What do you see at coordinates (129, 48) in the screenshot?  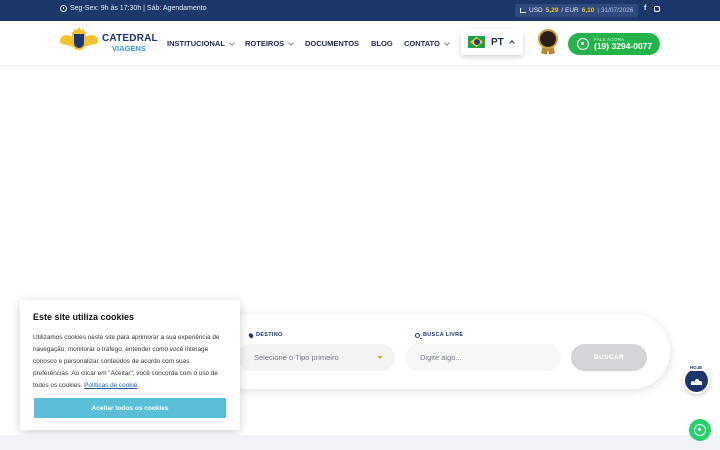 I see `logo-subtitle: VIAGENS` at bounding box center [129, 48].